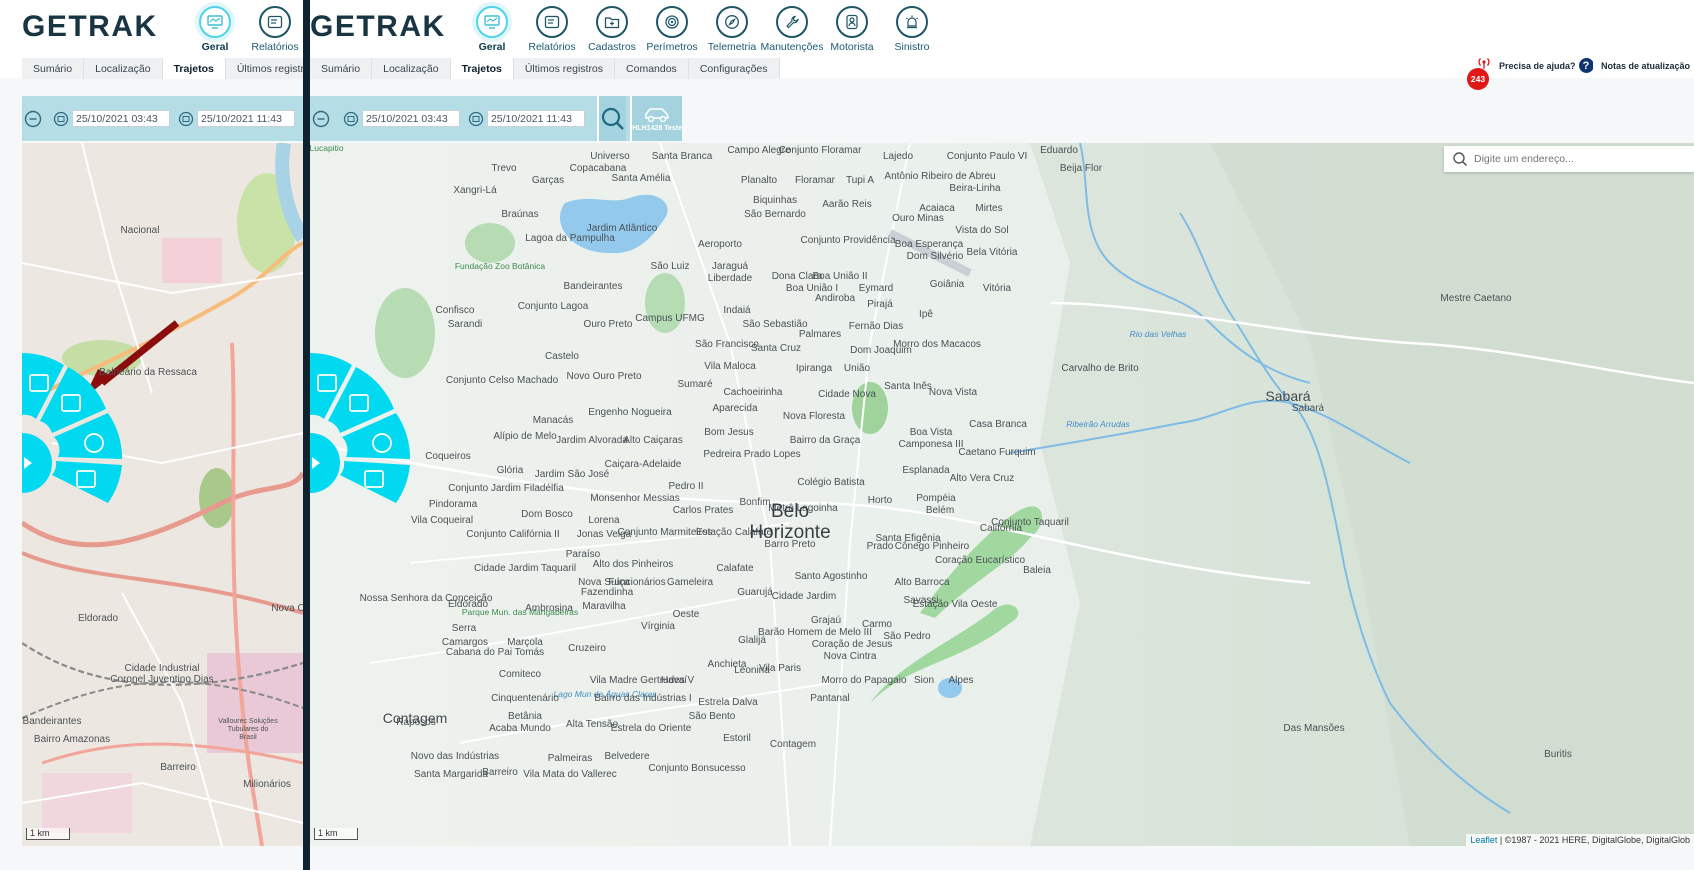 The height and width of the screenshot is (870, 1694). What do you see at coordinates (998, 424) in the screenshot?
I see `map-label: Casa Branca` at bounding box center [998, 424].